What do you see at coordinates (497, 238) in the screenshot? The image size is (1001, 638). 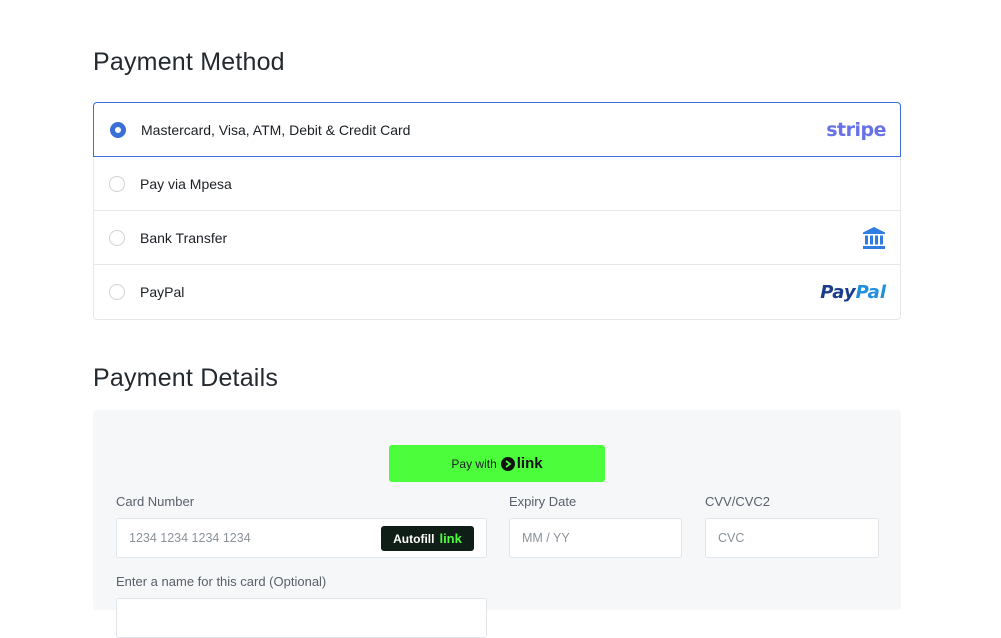 I see `payment-option-bank-transfer: Bank Transfer` at bounding box center [497, 238].